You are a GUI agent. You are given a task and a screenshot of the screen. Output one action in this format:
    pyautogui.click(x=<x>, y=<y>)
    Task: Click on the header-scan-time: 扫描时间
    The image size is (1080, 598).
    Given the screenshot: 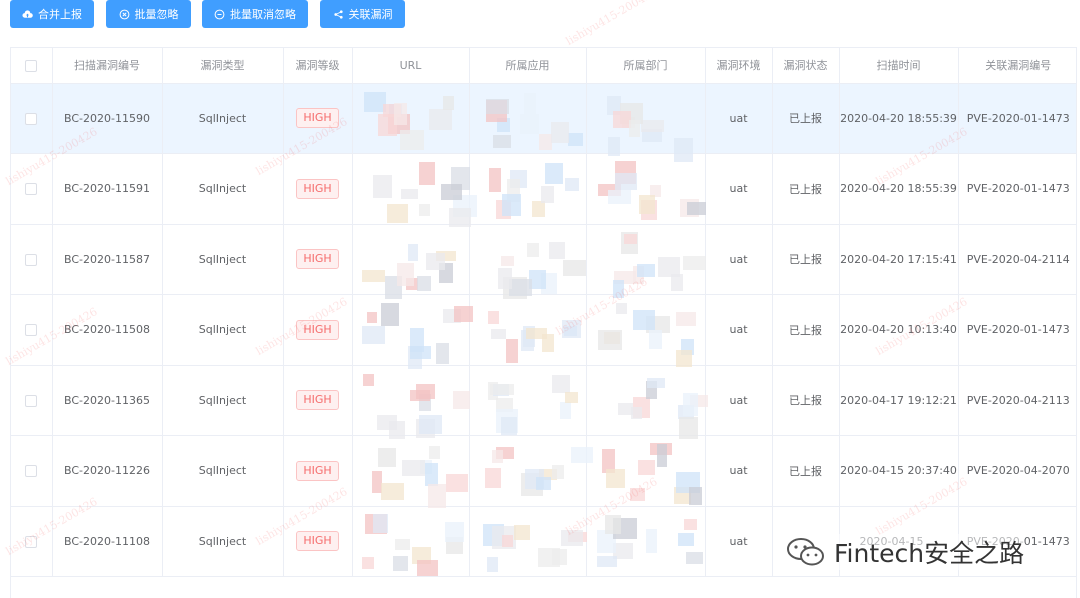 What is the action you would take?
    pyautogui.click(x=899, y=66)
    